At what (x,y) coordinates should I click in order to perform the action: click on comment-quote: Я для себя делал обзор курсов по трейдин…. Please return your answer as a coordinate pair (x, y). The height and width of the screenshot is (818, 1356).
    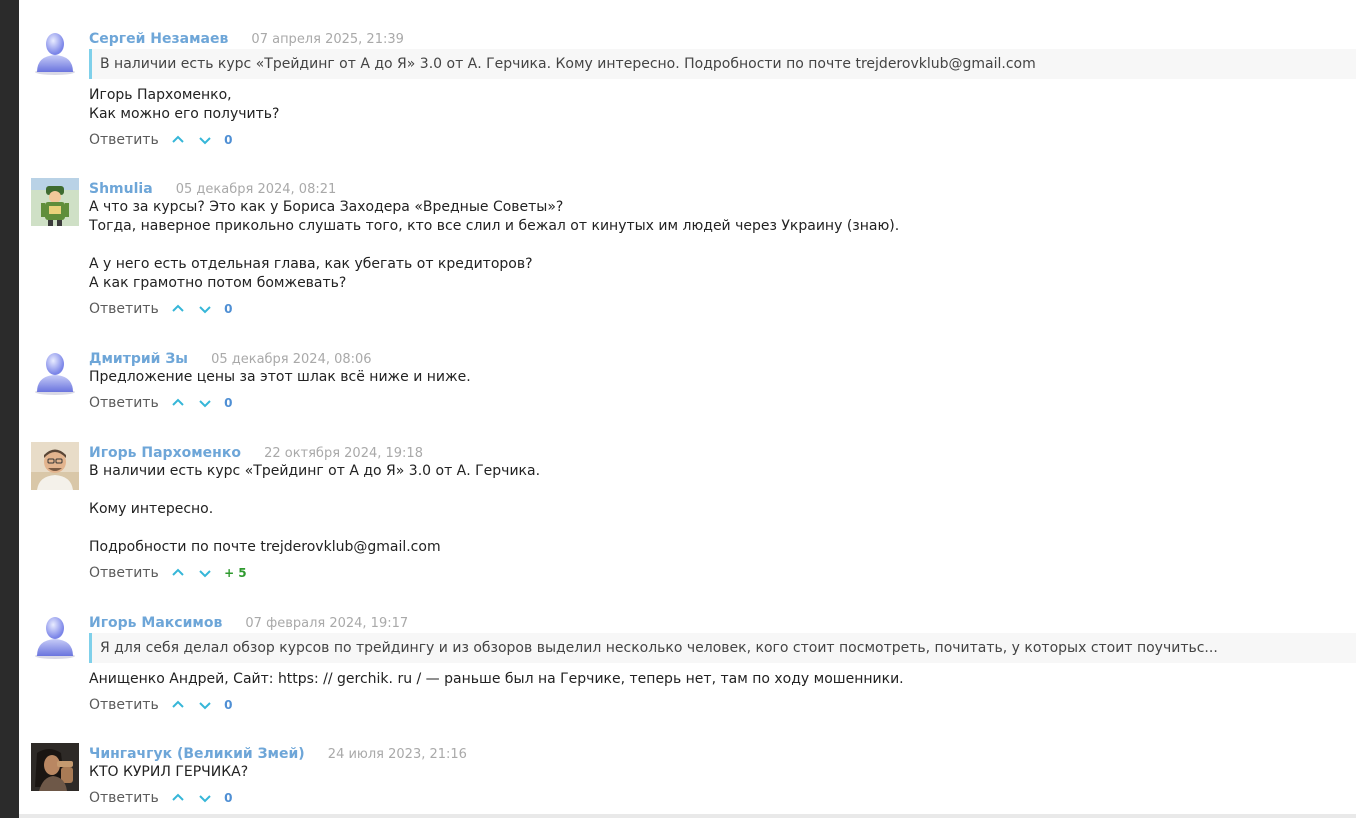
    Looking at the image, I should click on (722, 648).